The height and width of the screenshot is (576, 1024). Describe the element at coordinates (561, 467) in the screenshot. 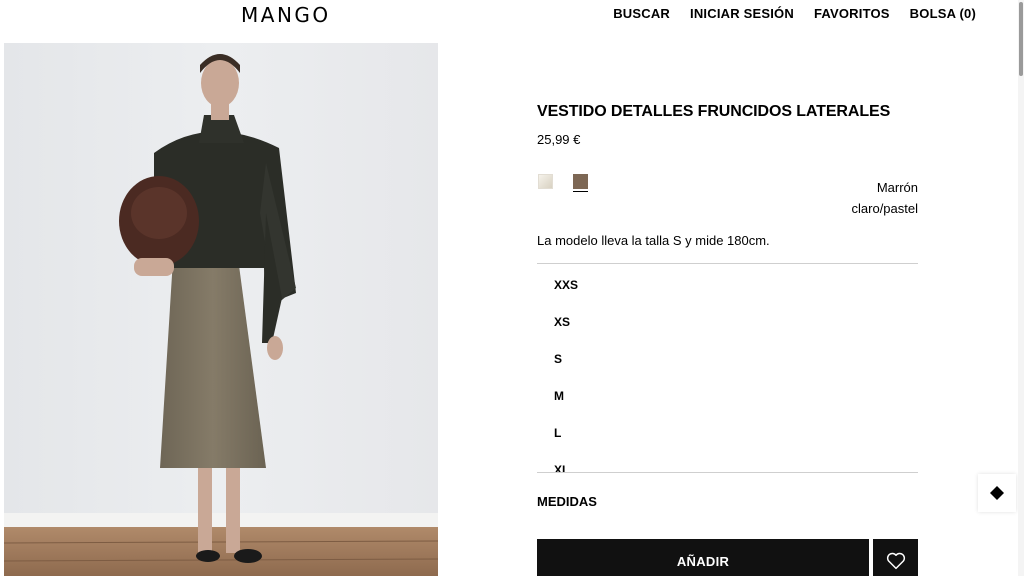

I see `size-option-xl: XL` at that location.